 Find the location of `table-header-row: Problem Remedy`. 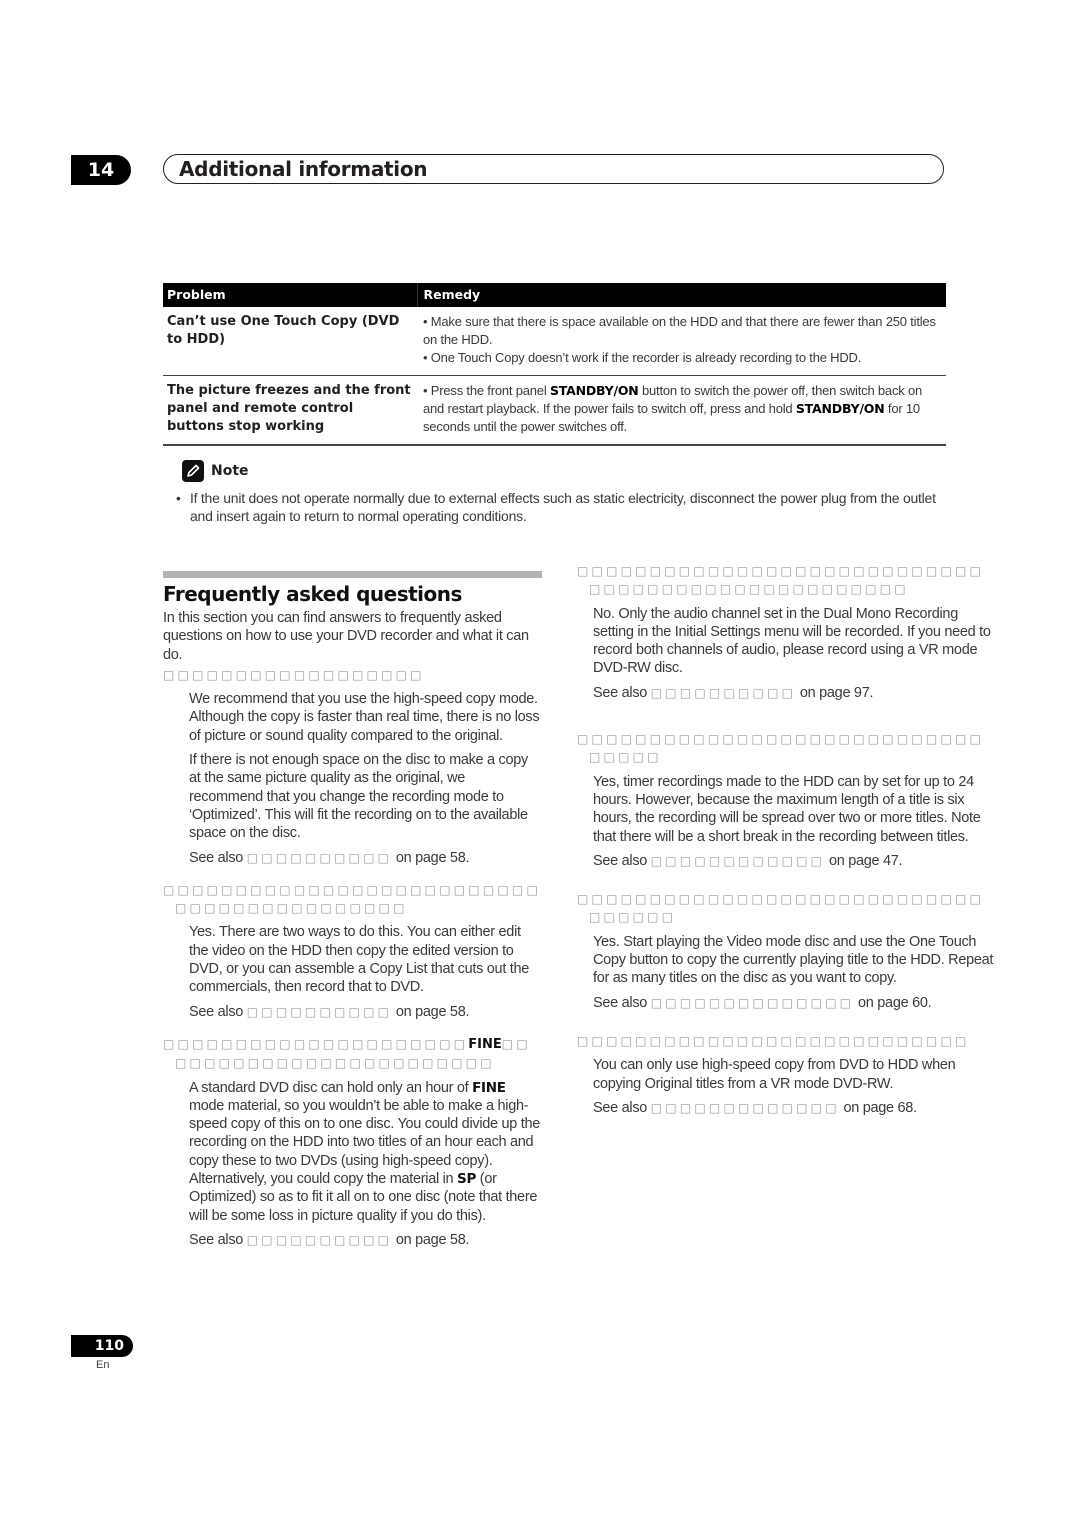

table-header-row: Problem Remedy is located at coordinates (554, 295).